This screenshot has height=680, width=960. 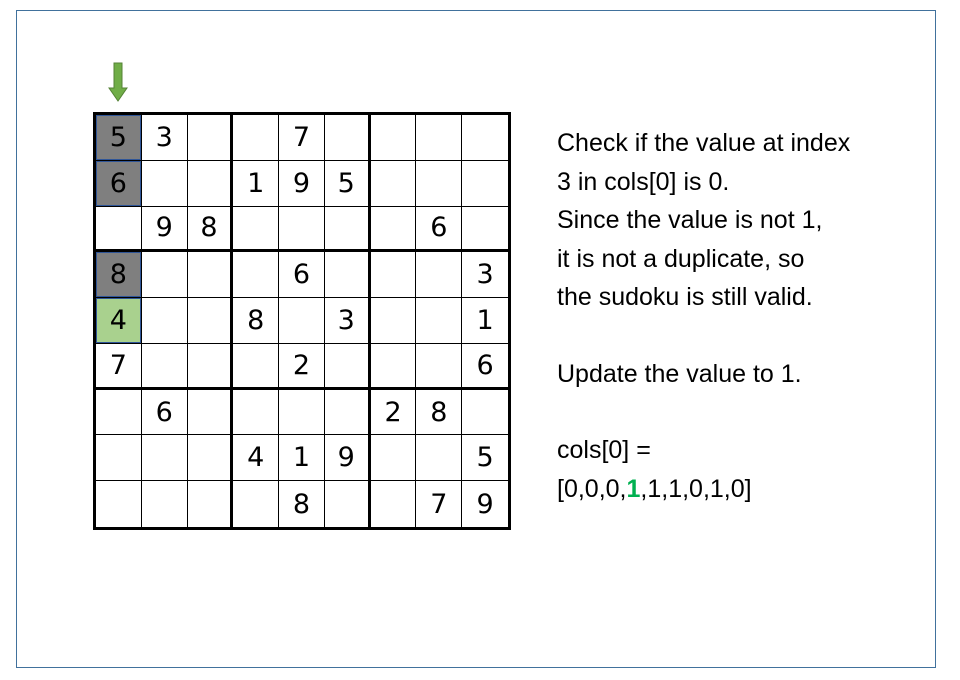 I want to click on sudoku-cell-r1-c2, so click(x=210, y=183).